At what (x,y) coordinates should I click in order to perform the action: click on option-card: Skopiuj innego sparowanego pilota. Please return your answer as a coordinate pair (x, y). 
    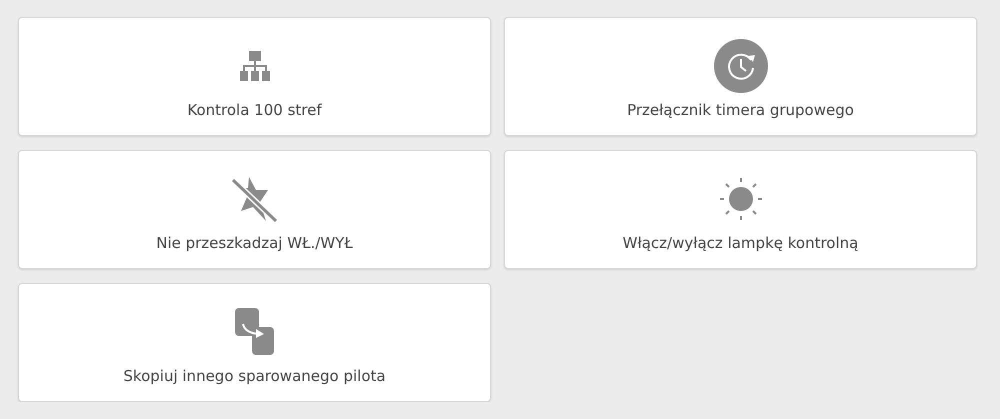
    Looking at the image, I should click on (254, 342).